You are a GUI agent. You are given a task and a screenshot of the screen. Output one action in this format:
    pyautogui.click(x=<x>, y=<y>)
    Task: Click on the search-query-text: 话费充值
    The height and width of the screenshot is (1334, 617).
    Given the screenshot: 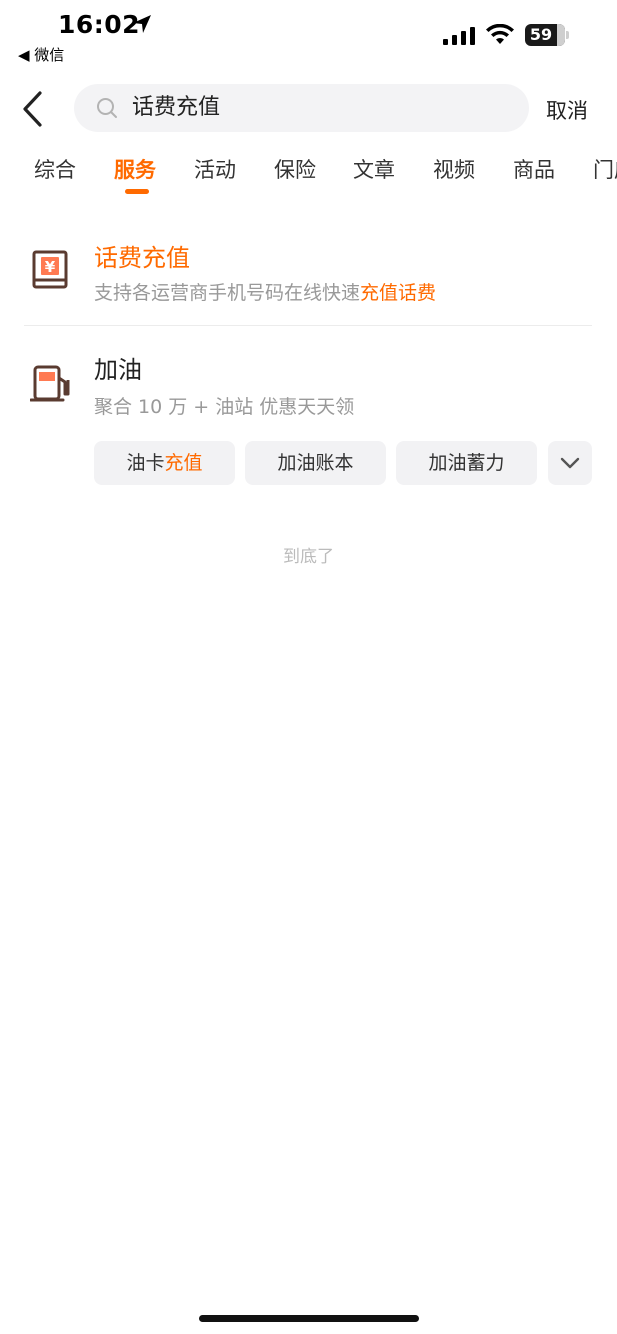 What is the action you would take?
    pyautogui.click(x=176, y=108)
    